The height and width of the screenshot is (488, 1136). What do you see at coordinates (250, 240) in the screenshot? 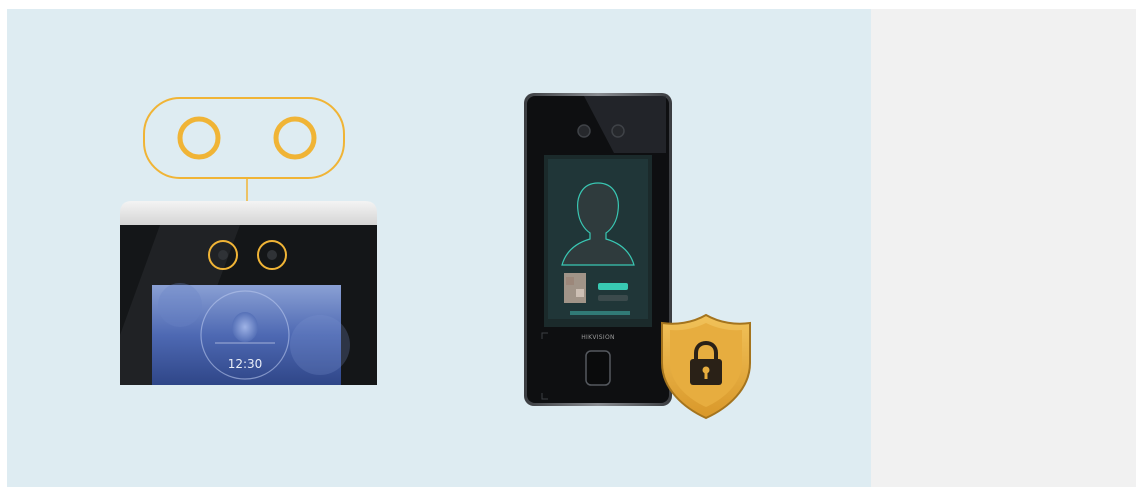
I see `dual-lens-terminal-illustration: 12:30` at bounding box center [250, 240].